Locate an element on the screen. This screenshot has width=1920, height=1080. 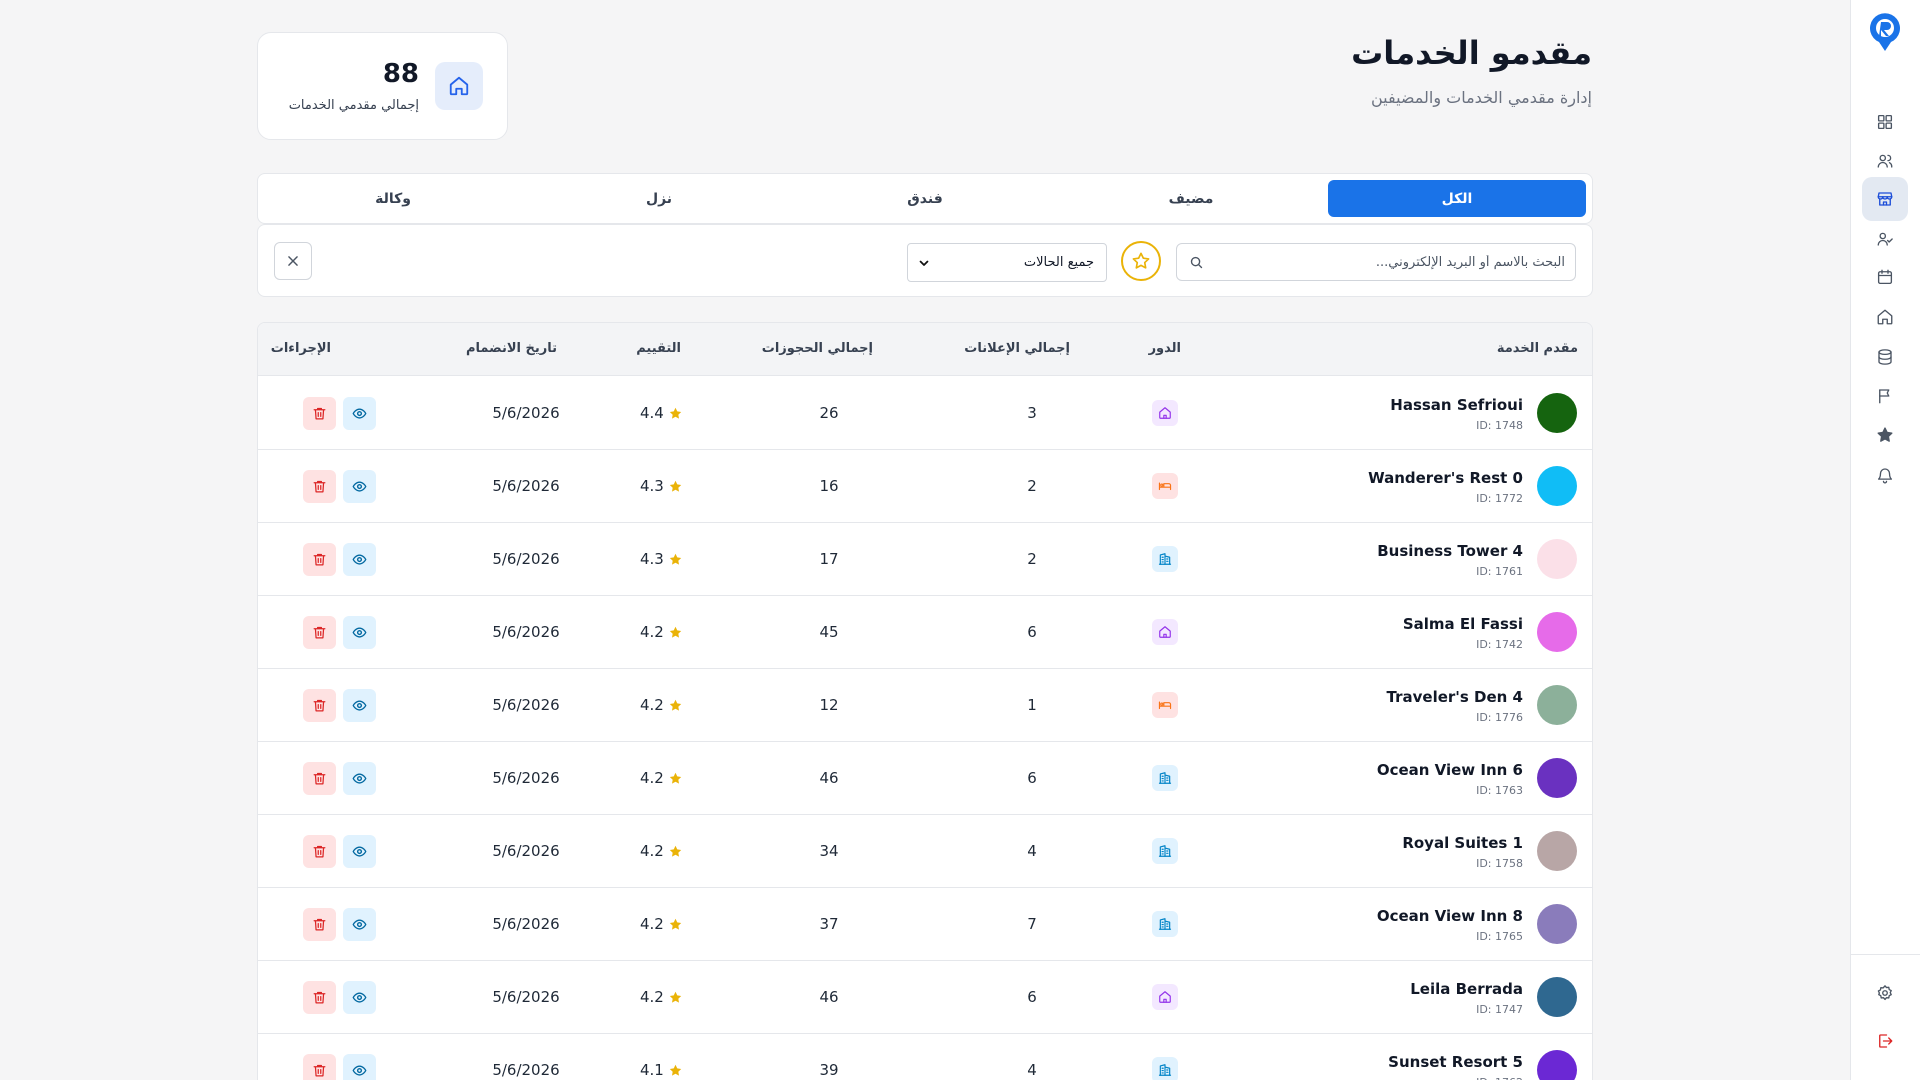
col-joined: تاريخ الانضمام is located at coordinates (511, 348).